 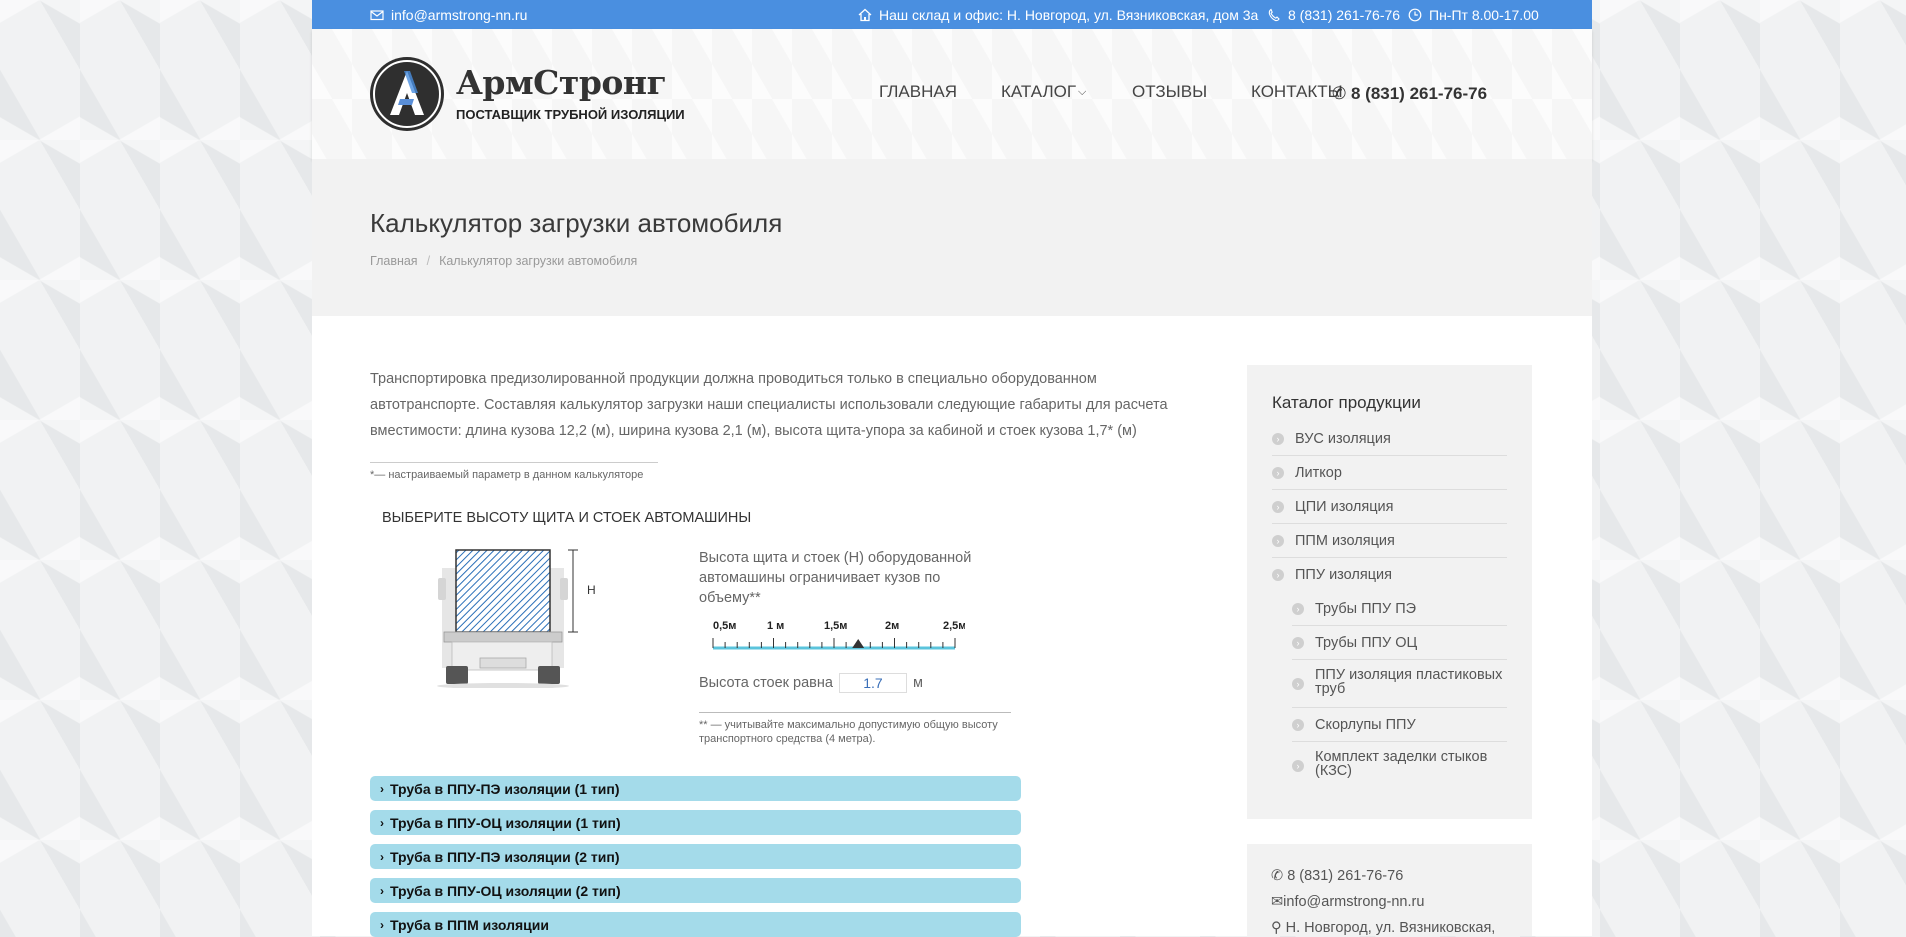 I want to click on logo-tagline: ПОСТАВЩИК ТРУБНОЙ ИЗОЛЯЦИИ, so click(x=570, y=114).